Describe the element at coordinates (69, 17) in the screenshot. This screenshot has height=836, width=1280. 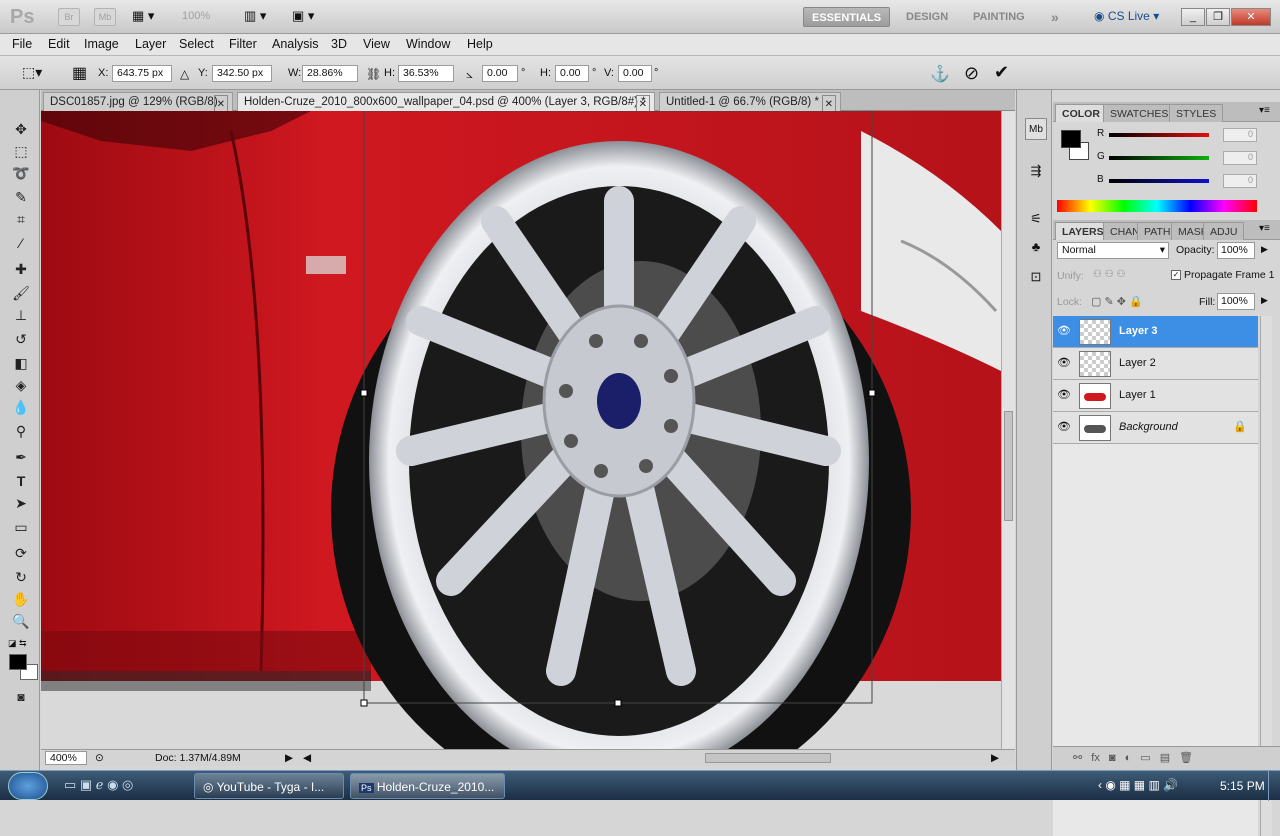
I see `bridge-button: Br` at that location.